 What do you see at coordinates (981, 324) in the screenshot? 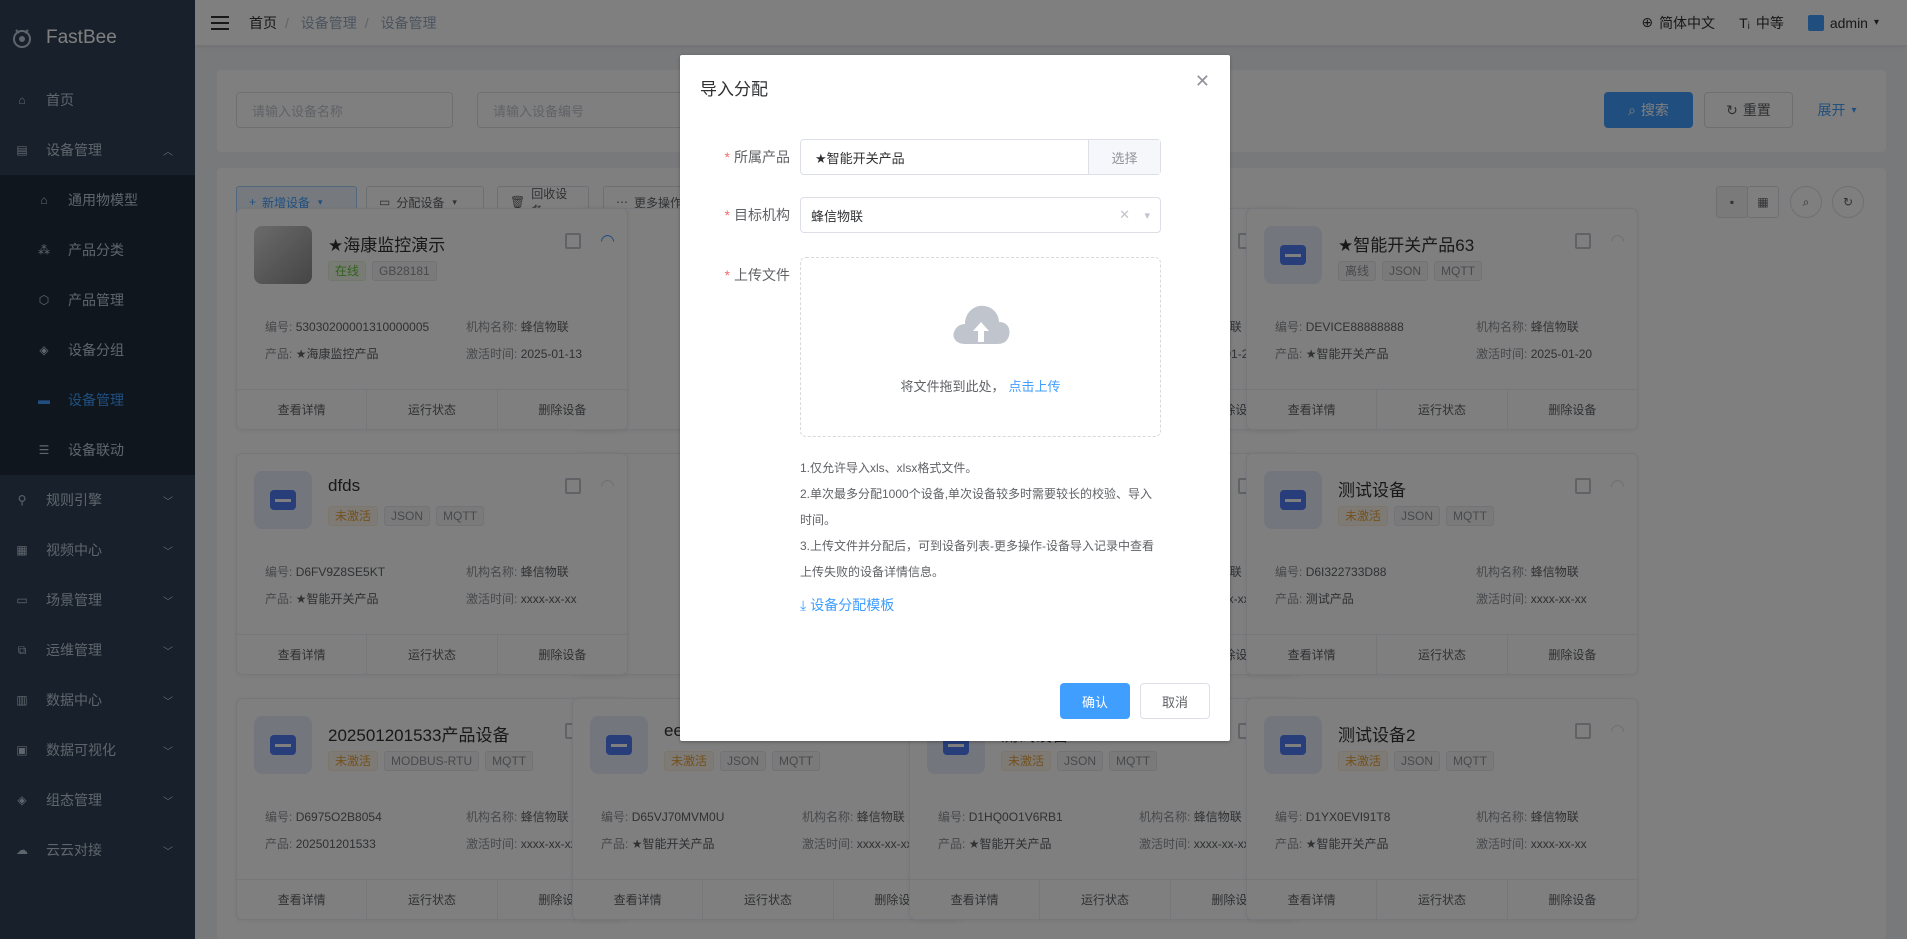
I see `cloud-upload-icon` at bounding box center [981, 324].